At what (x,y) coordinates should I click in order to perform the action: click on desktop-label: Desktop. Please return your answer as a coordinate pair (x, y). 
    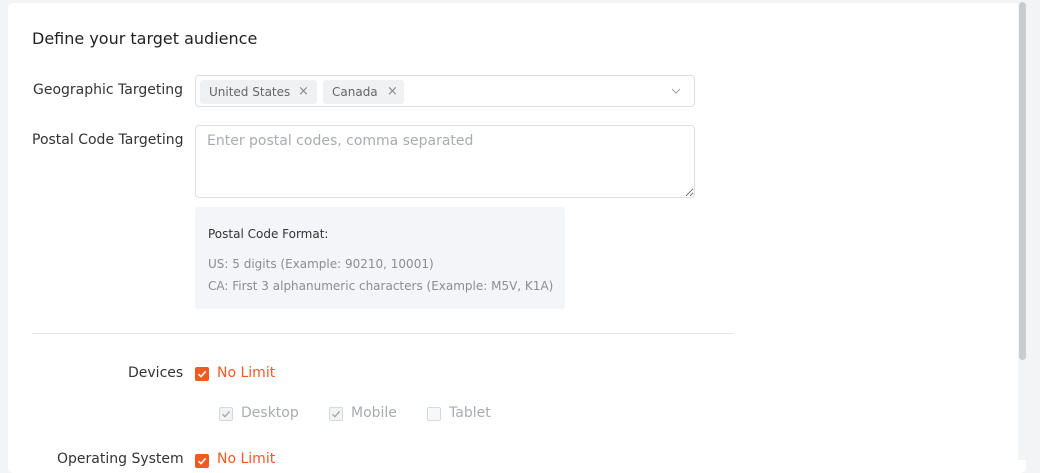
    Looking at the image, I should click on (270, 413).